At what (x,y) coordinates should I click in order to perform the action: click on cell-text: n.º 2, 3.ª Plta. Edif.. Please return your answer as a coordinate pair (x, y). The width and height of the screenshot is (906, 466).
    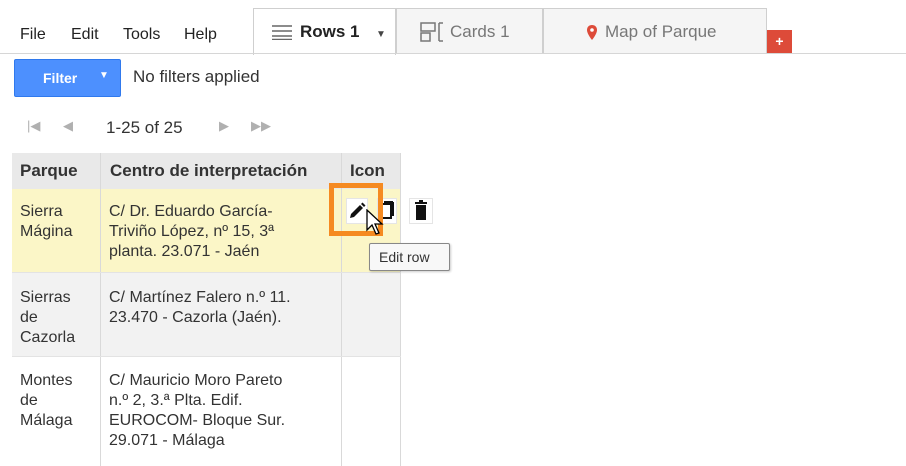
    Looking at the image, I should click on (176, 400).